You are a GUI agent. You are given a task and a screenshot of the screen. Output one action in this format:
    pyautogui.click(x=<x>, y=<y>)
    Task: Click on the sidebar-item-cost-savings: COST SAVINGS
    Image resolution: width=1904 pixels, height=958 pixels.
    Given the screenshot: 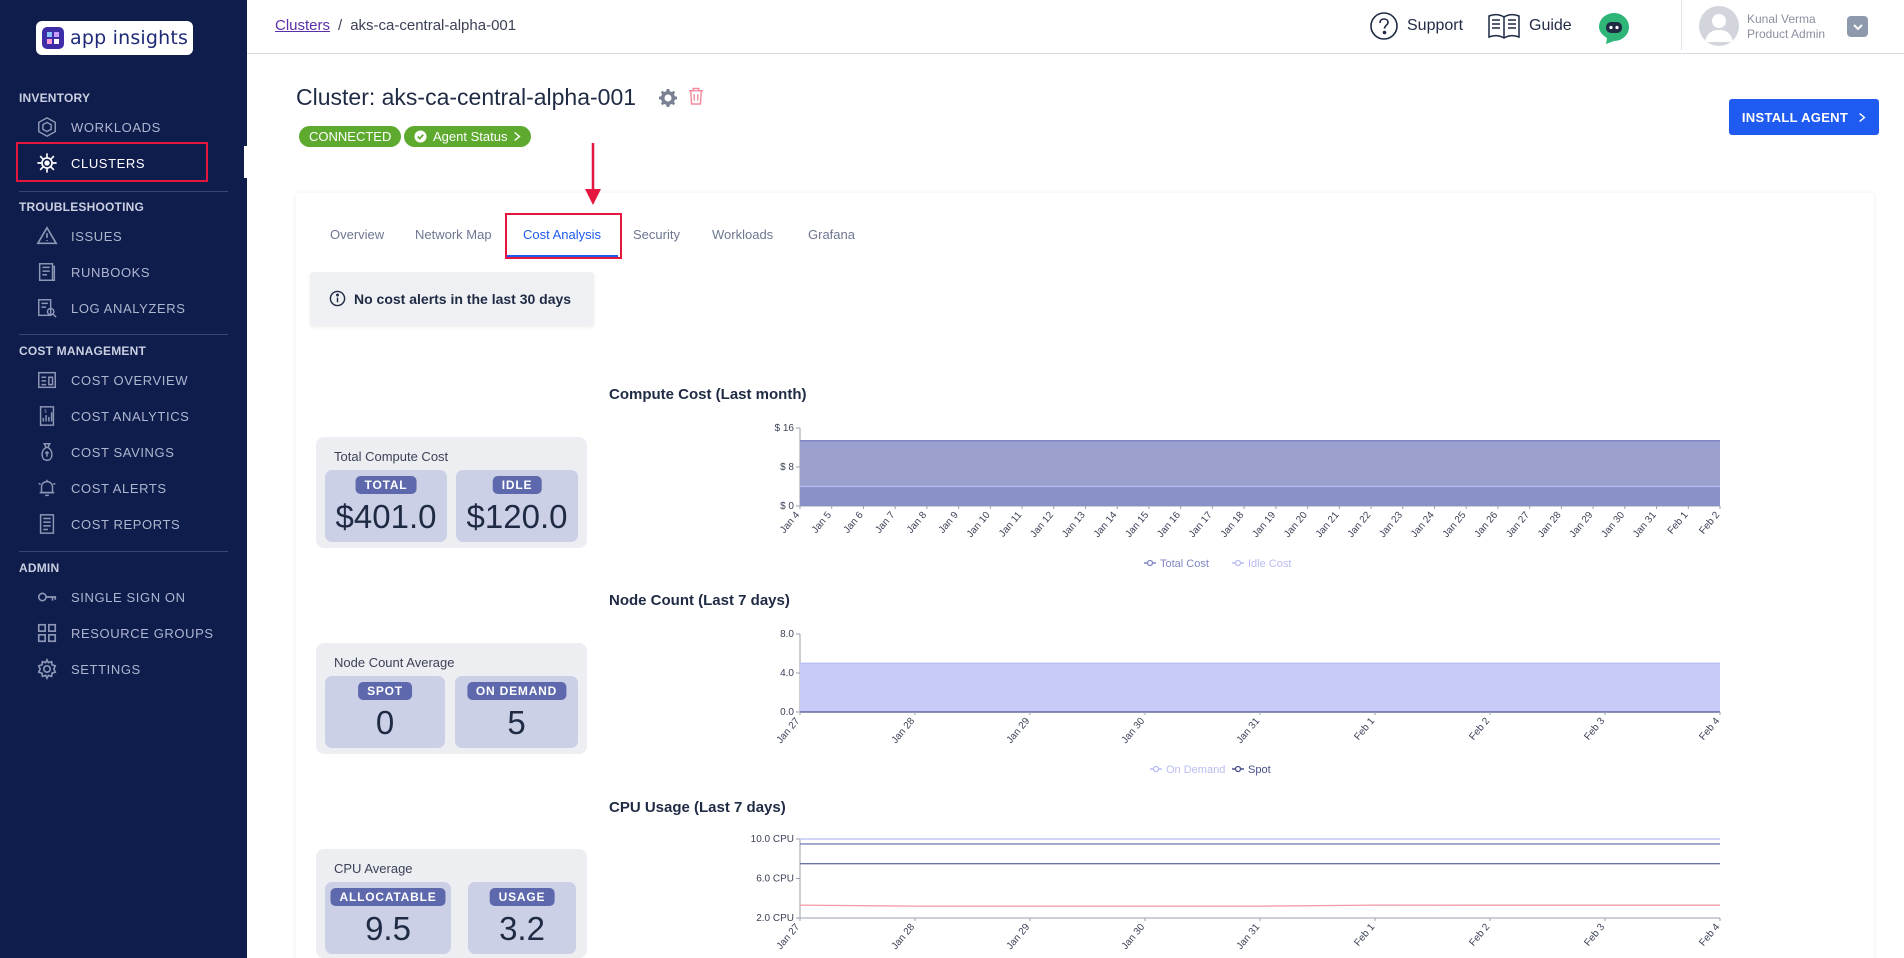 What is the action you would take?
    pyautogui.click(x=105, y=452)
    